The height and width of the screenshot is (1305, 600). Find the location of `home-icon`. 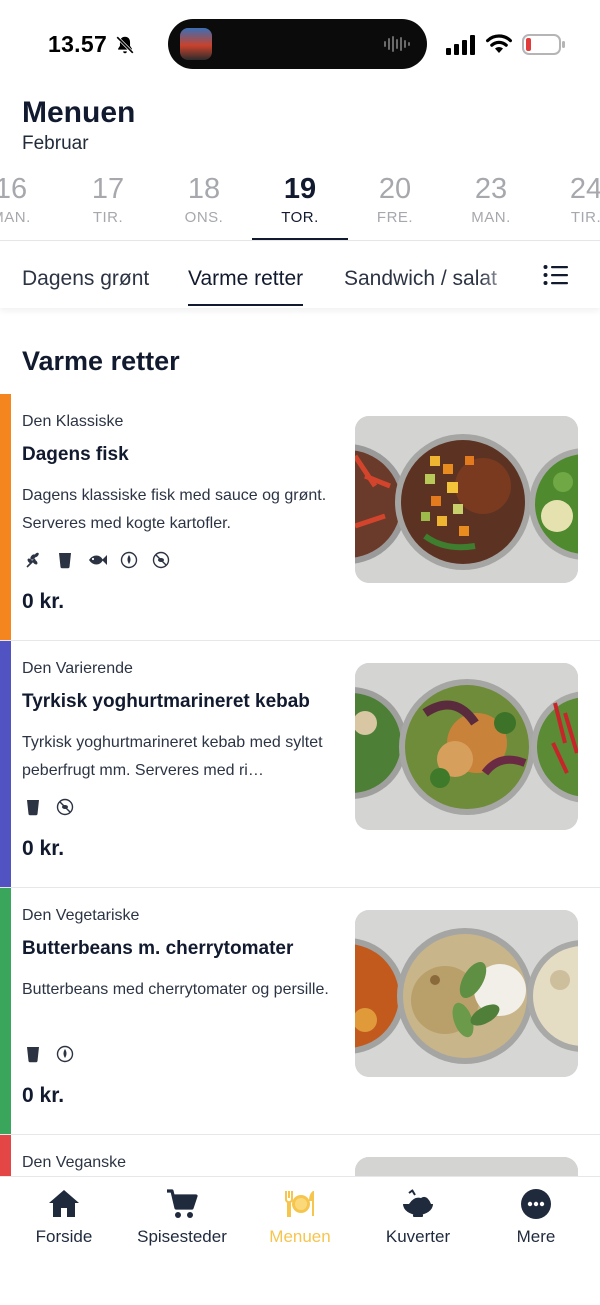

home-icon is located at coordinates (64, 1203).